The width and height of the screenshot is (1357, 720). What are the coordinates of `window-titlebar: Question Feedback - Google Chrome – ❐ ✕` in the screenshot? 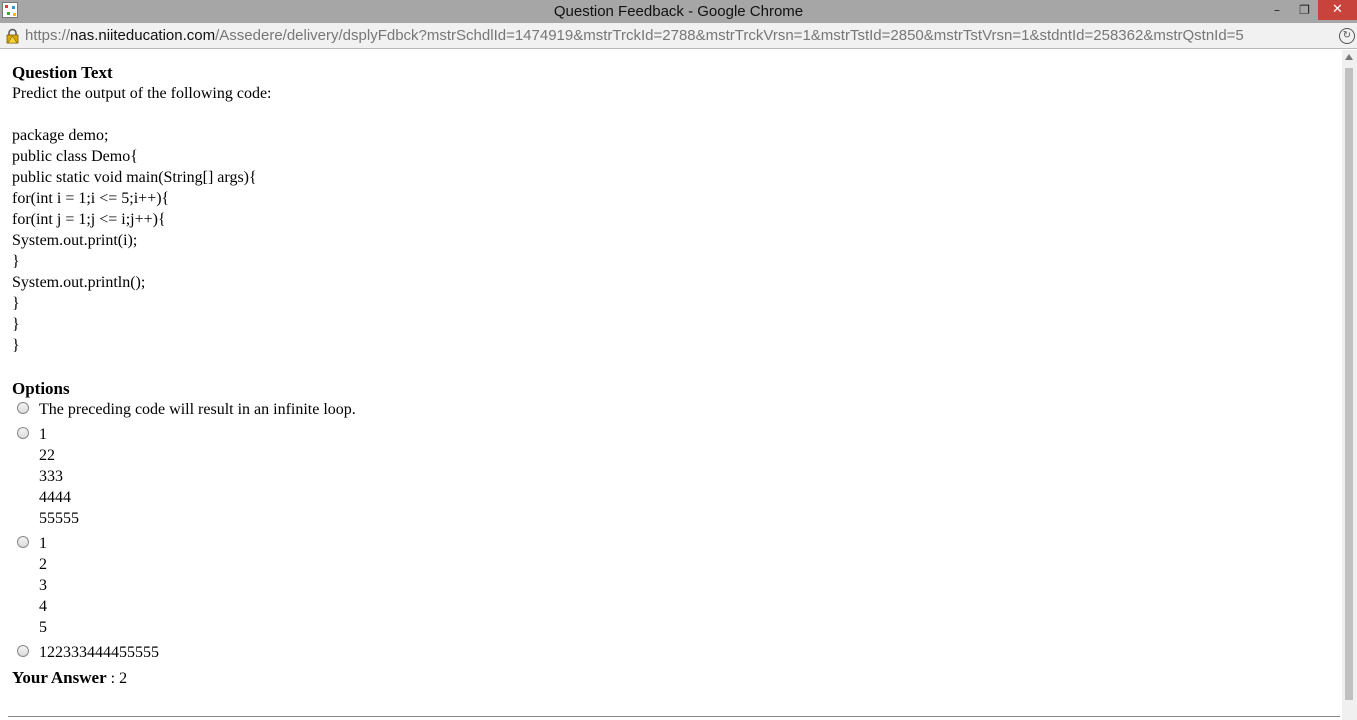 It's located at (678, 11).